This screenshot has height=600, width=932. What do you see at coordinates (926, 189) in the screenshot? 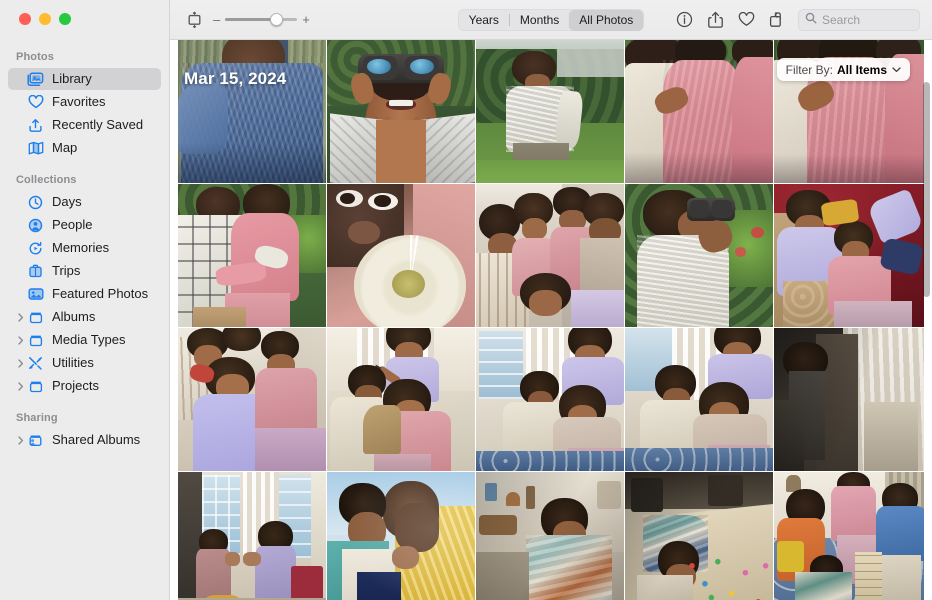
I see `scrollbar-thumb` at bounding box center [926, 189].